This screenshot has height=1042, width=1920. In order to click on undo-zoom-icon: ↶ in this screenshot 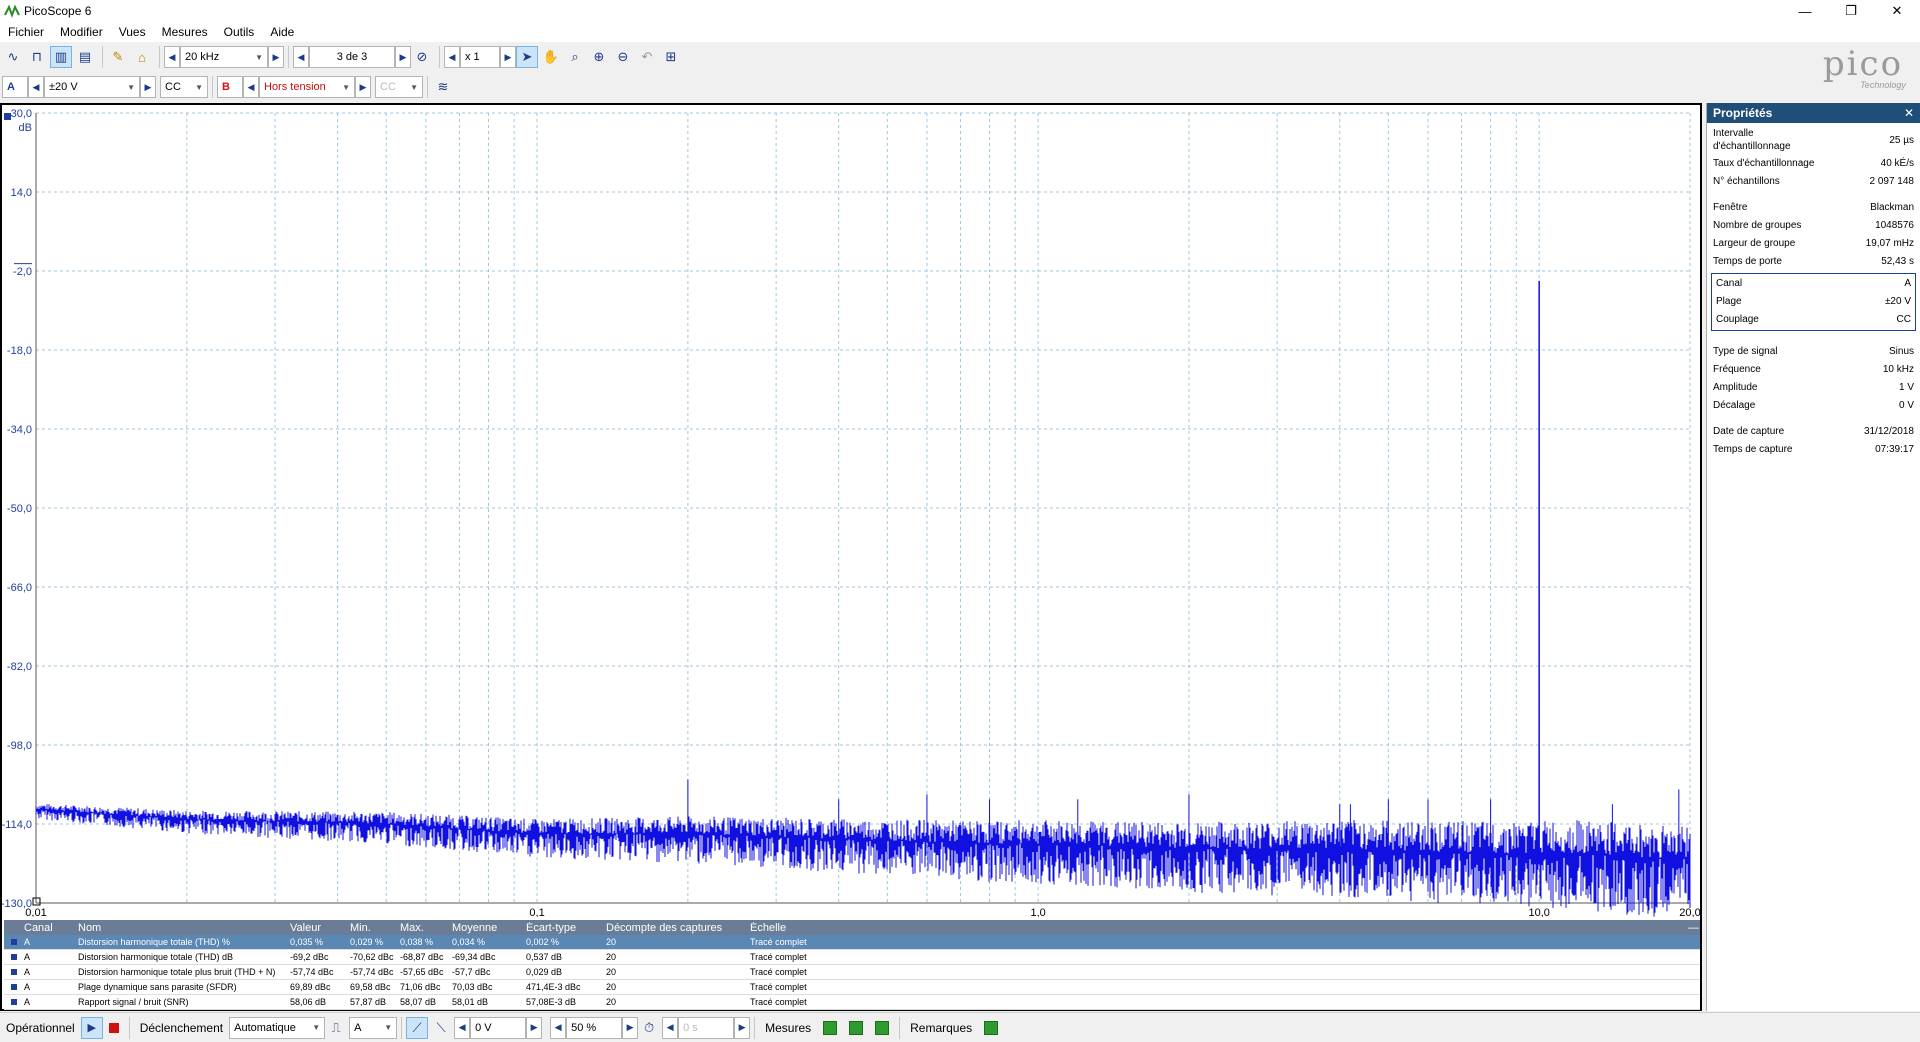, I will do `click(647, 57)`.